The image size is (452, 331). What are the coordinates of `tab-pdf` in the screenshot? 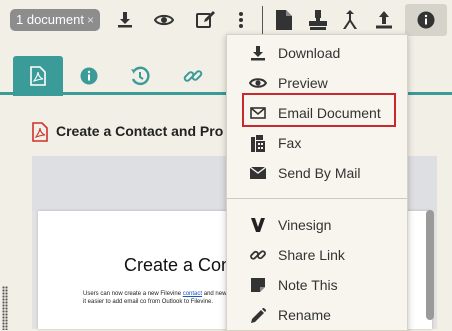 It's located at (38, 76).